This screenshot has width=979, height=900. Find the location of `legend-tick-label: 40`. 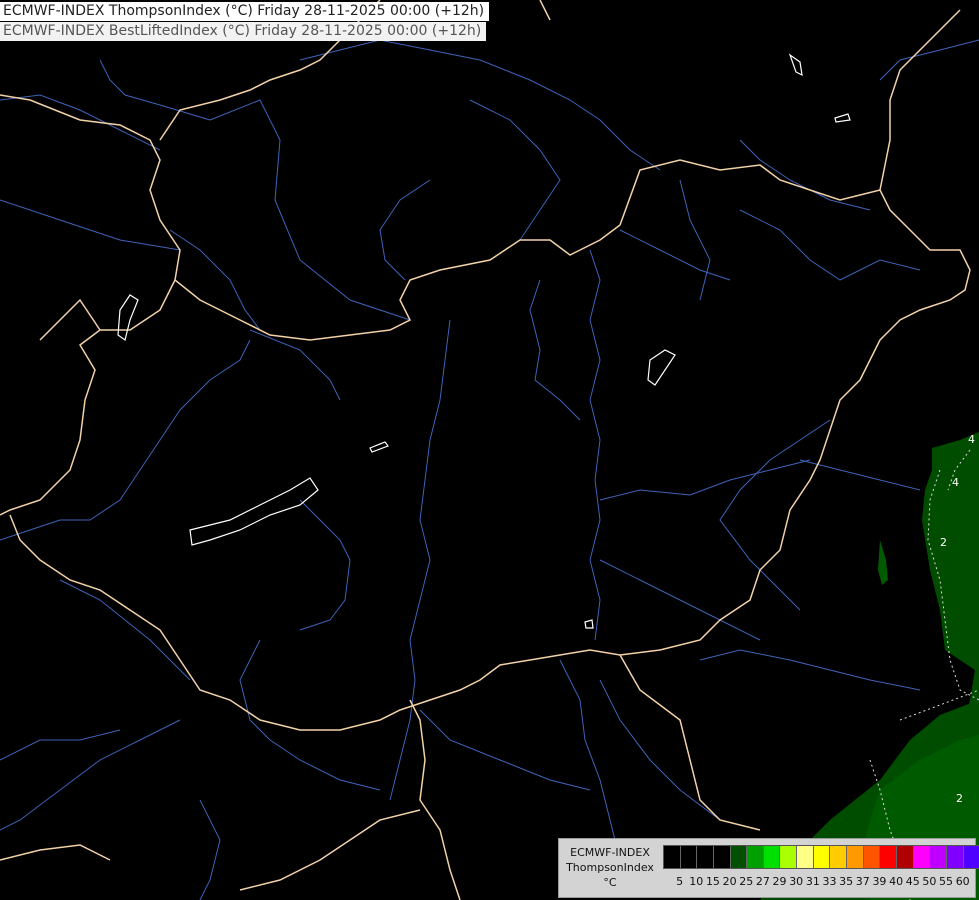

legend-tick-label: 40 is located at coordinates (896, 881).